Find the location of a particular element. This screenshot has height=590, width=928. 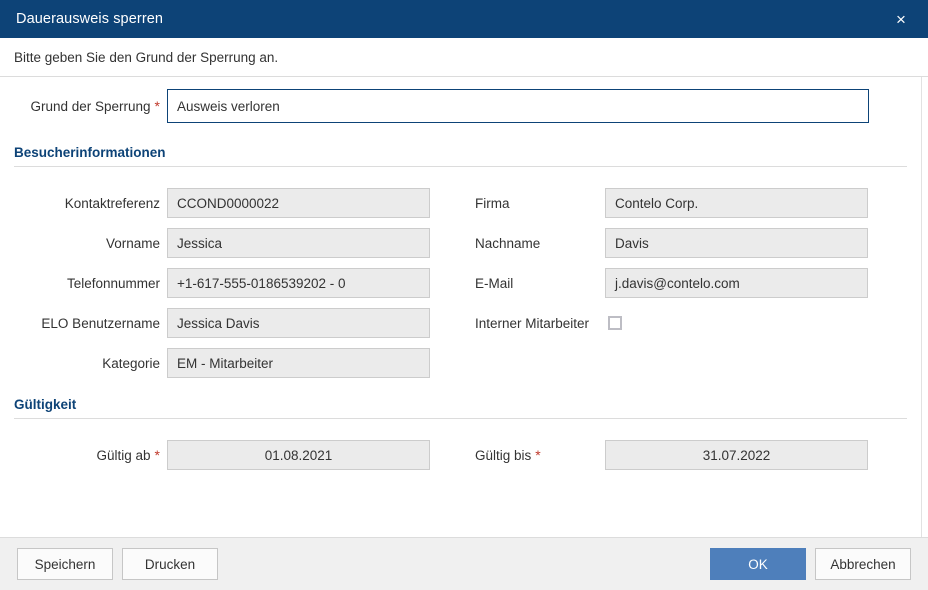

checkbox-interner-mitarbeiter is located at coordinates (615, 323).